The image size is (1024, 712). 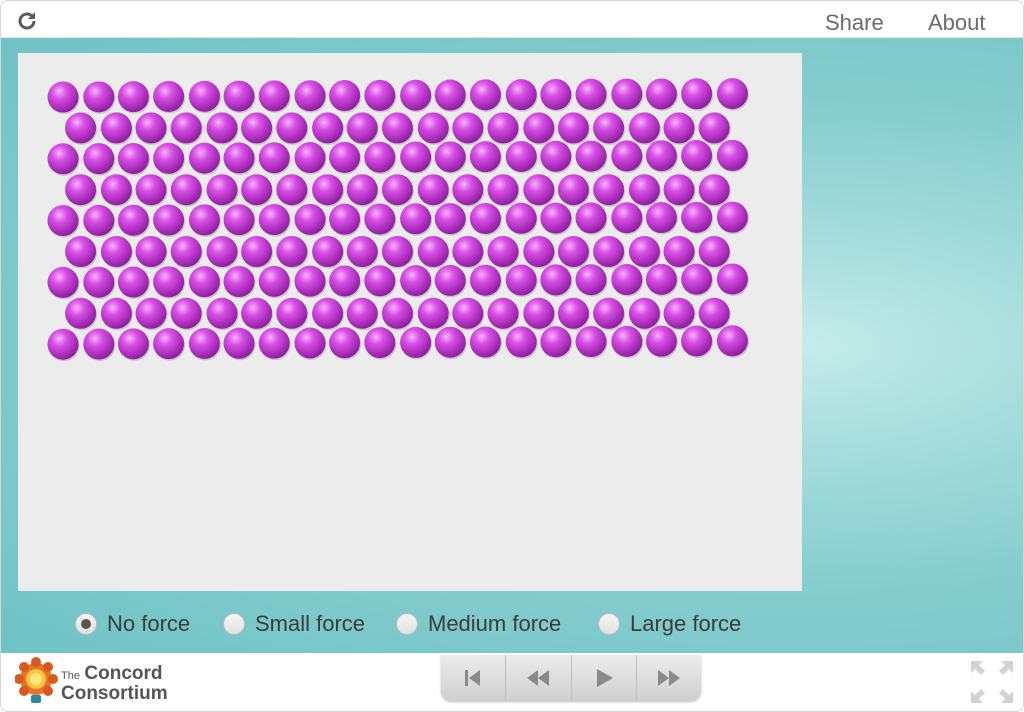 What do you see at coordinates (474, 678) in the screenshot?
I see `reset-button` at bounding box center [474, 678].